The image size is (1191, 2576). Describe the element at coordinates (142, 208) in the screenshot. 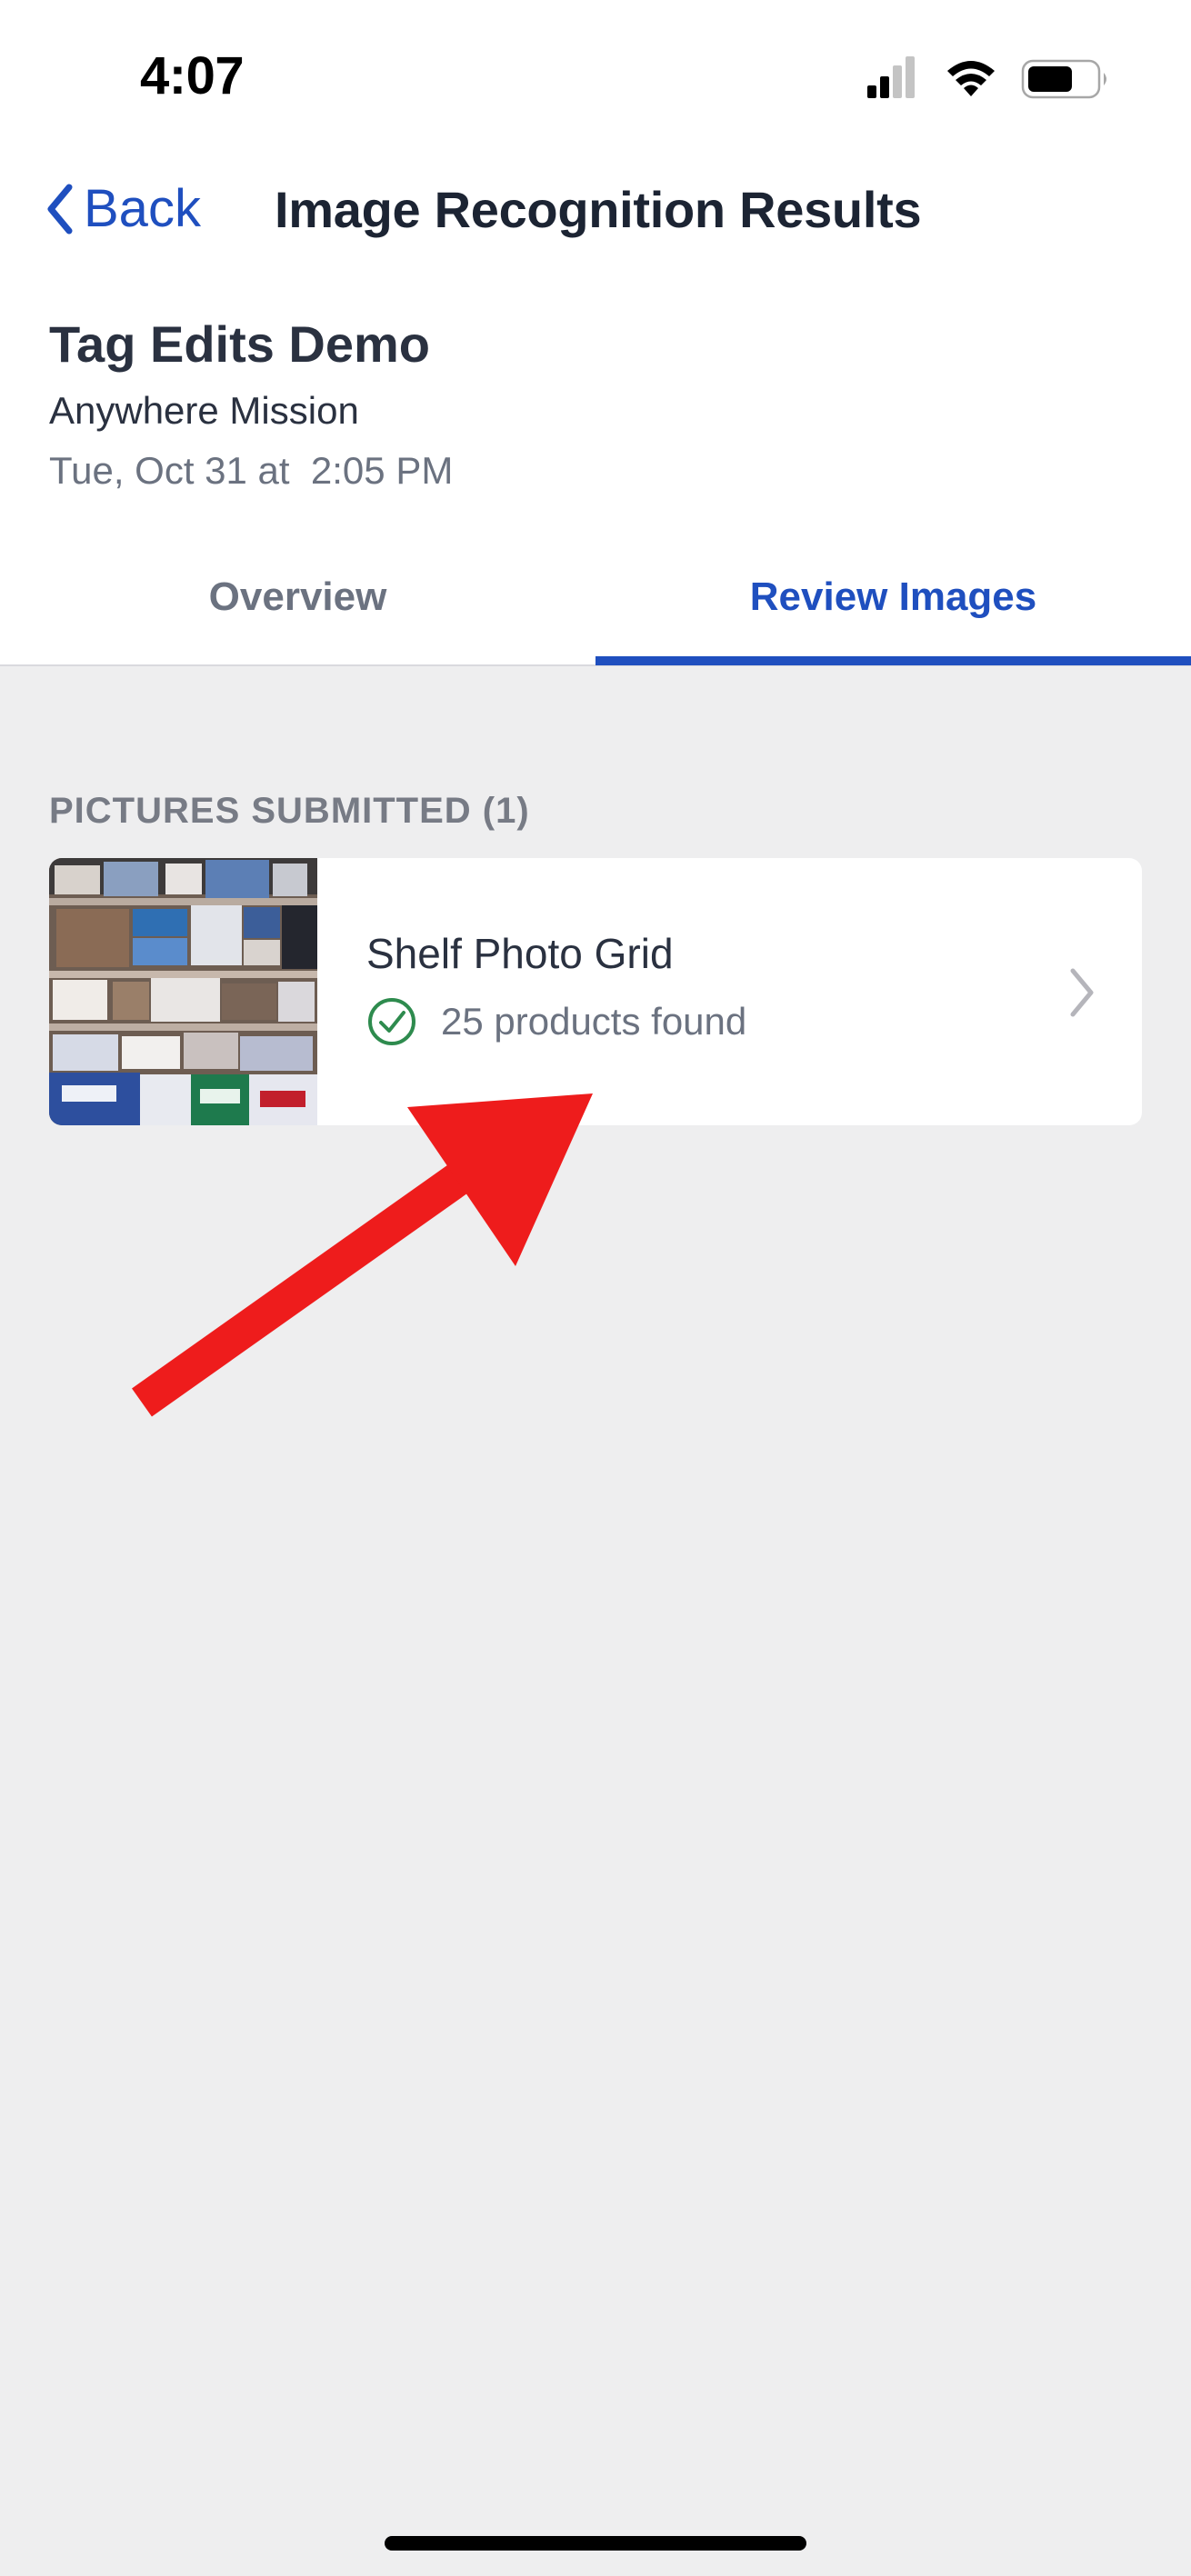

I see `back-label: Back` at that location.